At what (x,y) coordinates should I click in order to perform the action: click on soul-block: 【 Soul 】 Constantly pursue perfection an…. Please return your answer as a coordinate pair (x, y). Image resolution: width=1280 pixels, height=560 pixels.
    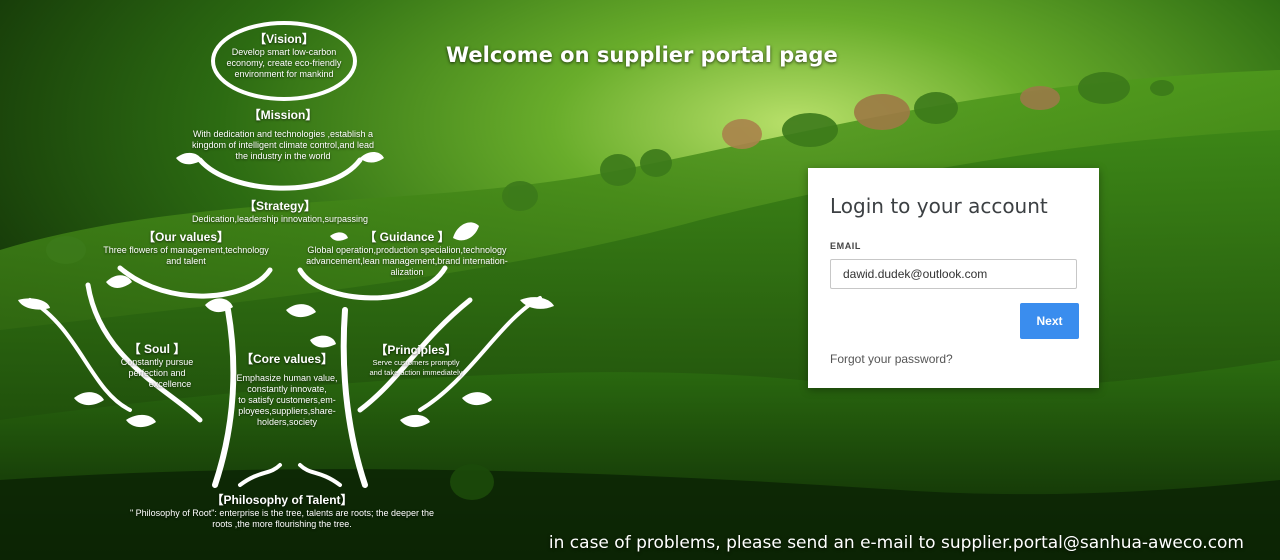
    Looking at the image, I should click on (157, 365).